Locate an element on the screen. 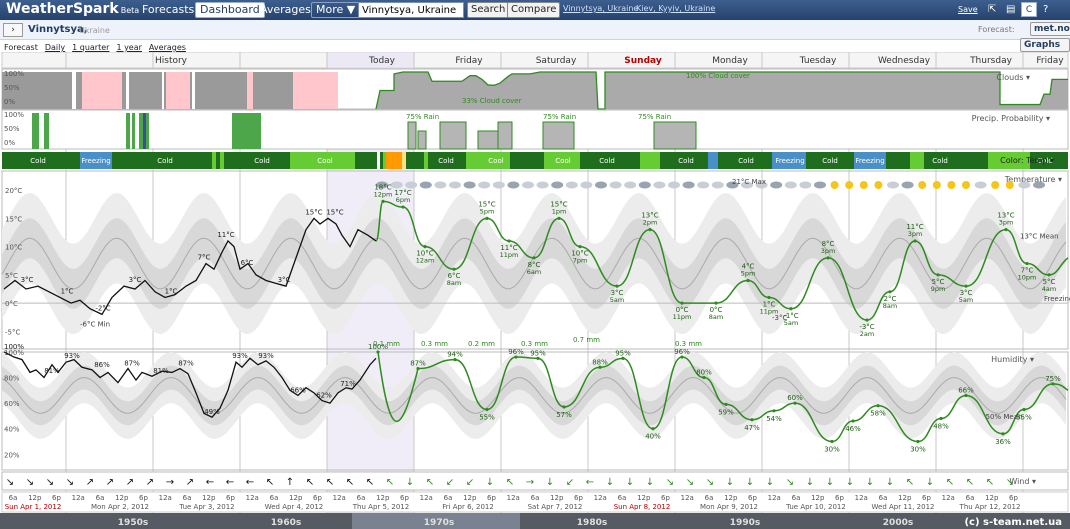 The image size is (1070, 529). wind-direction-arrow: → is located at coordinates (170, 482).